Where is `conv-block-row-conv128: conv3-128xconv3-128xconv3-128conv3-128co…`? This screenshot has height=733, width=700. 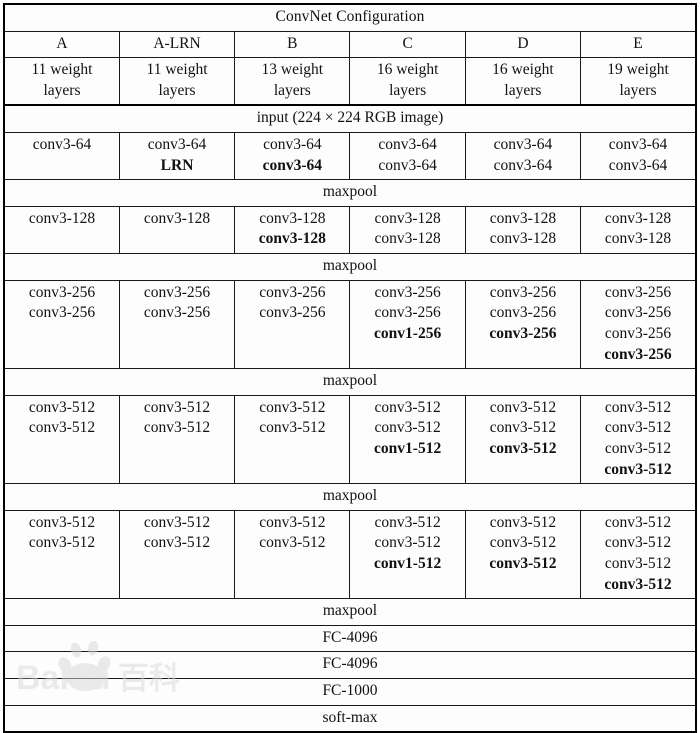 conv-block-row-conv128: conv3-128xconv3-128xconv3-128conv3-128co… is located at coordinates (350, 230).